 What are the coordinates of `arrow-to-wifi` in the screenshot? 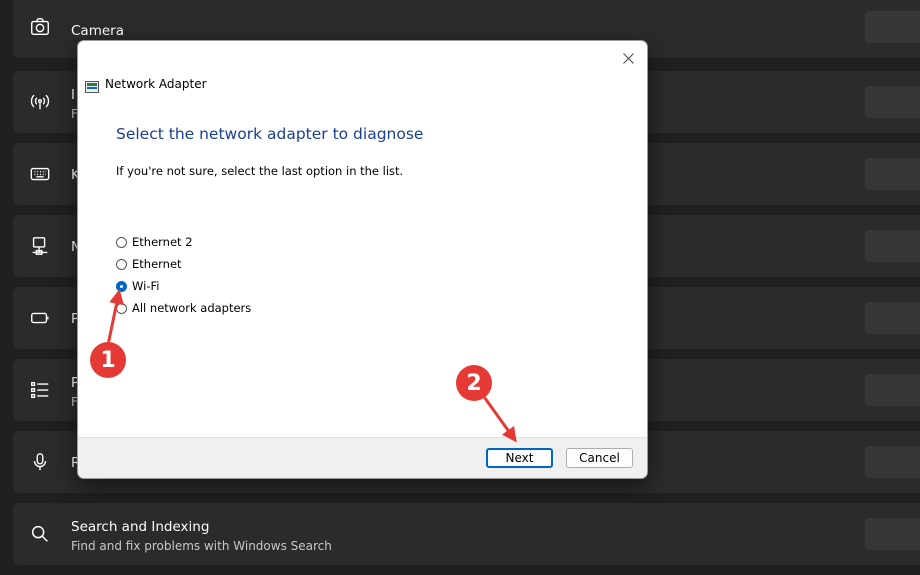 It's located at (115, 317).